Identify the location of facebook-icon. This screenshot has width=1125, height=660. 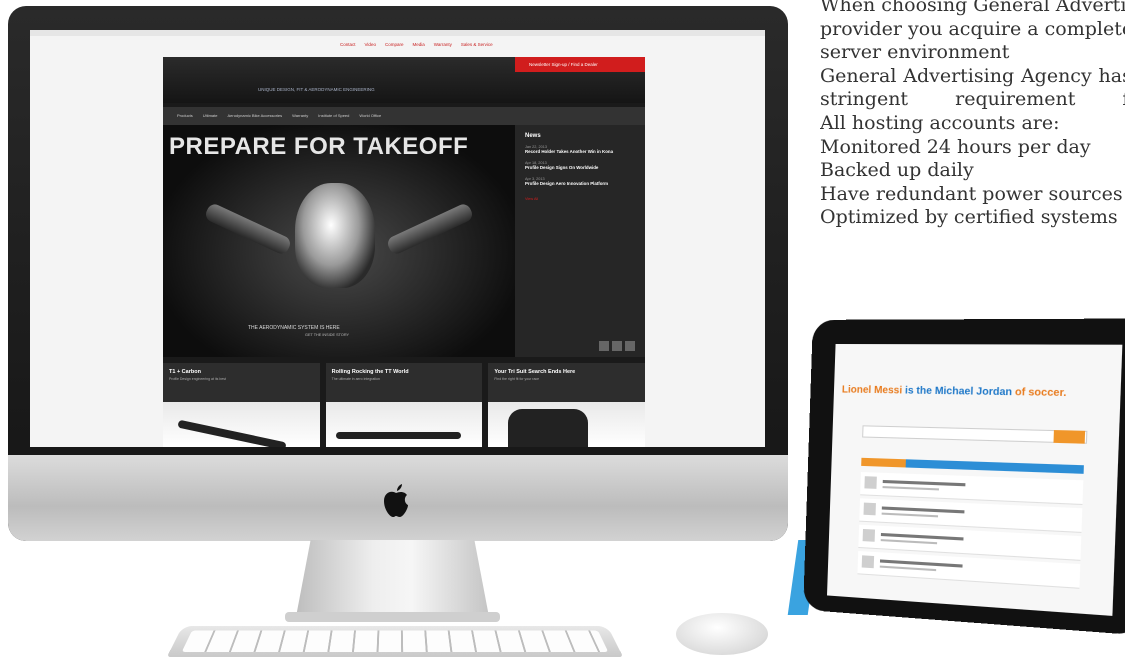
(604, 346).